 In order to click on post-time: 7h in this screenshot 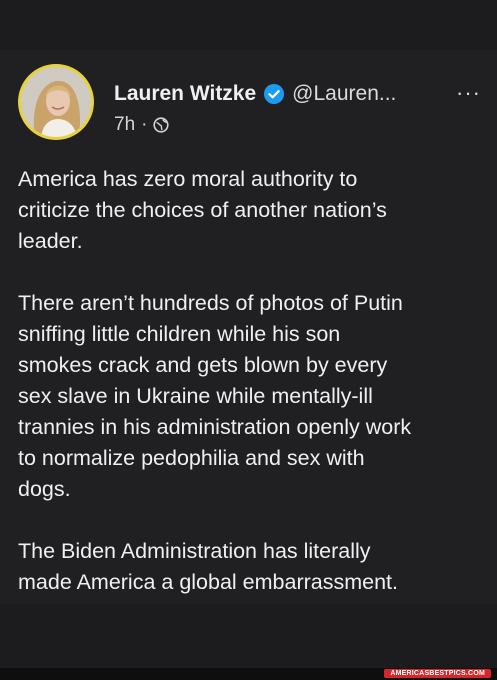, I will do `click(124, 125)`.